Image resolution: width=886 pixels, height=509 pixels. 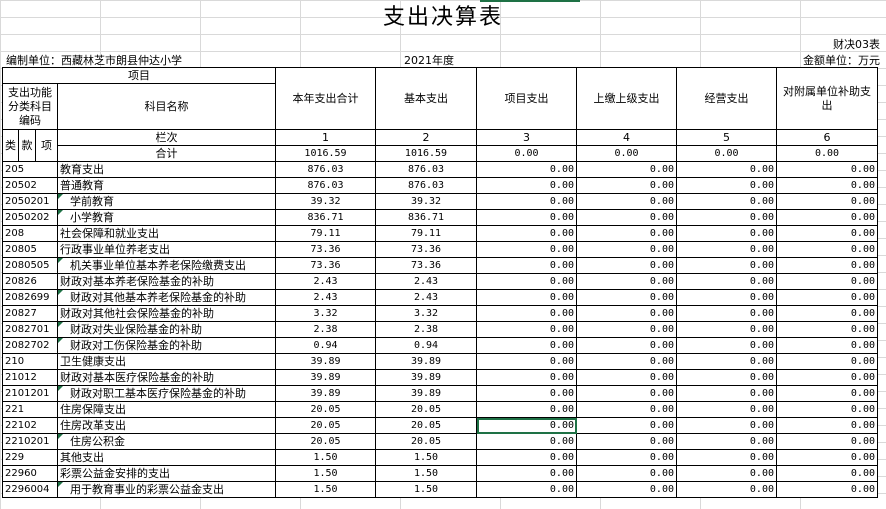 What do you see at coordinates (30, 106) in the screenshot?
I see `header-func-class: 支出功能分类科目编码` at bounding box center [30, 106].